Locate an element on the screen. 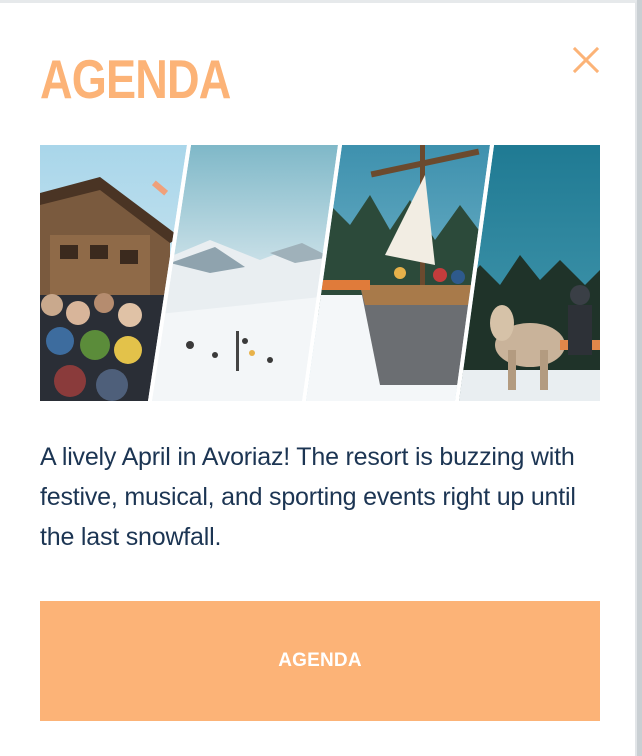  agenda-button-label: AGENDA is located at coordinates (320, 660).